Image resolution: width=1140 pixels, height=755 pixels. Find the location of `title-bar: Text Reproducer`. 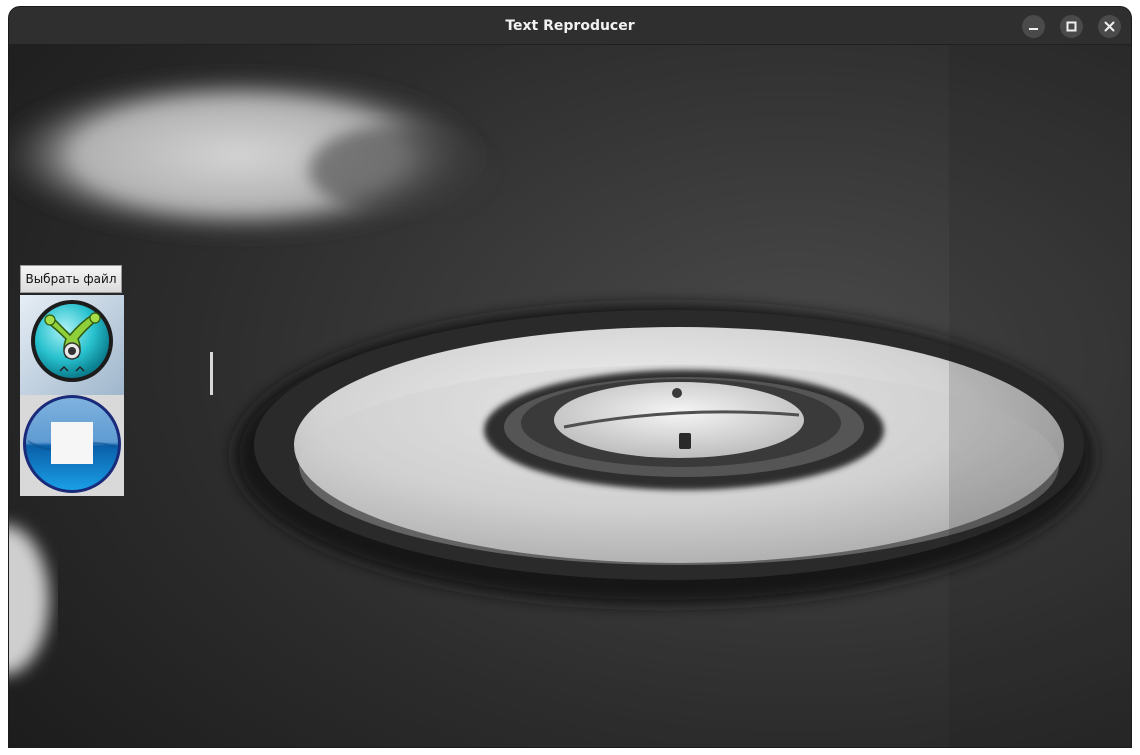

title-bar: Text Reproducer is located at coordinates (570, 26).